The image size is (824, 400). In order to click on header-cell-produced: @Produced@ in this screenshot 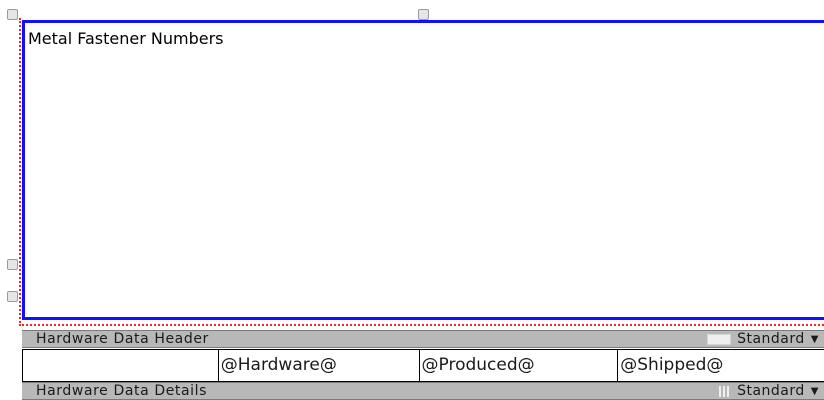, I will do `click(519, 365)`.